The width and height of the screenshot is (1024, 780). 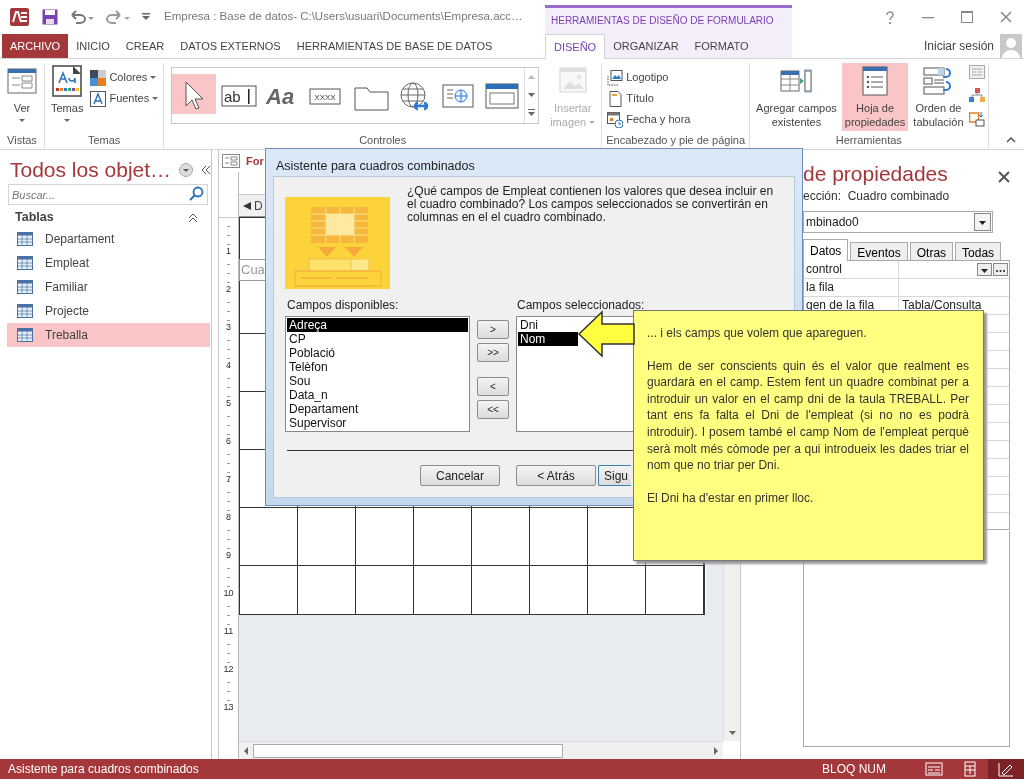 I want to click on group-header: Tablas, so click(x=34, y=218).